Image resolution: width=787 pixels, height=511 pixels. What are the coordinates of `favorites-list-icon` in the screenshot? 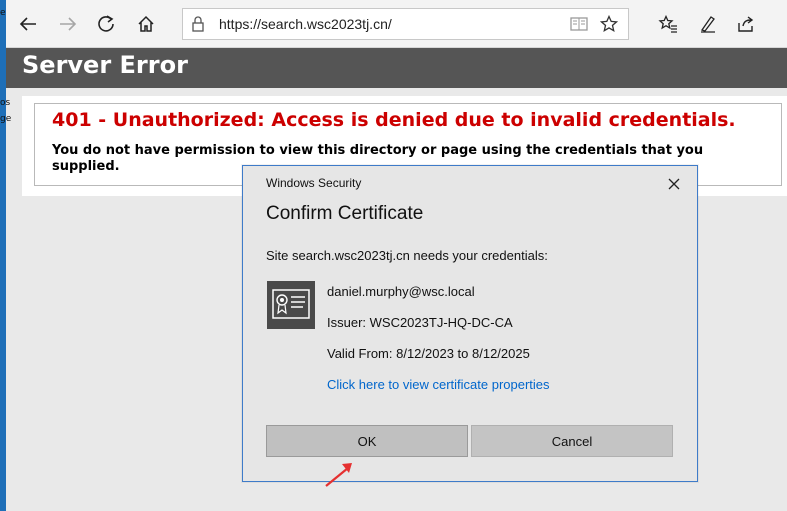 It's located at (668, 24).